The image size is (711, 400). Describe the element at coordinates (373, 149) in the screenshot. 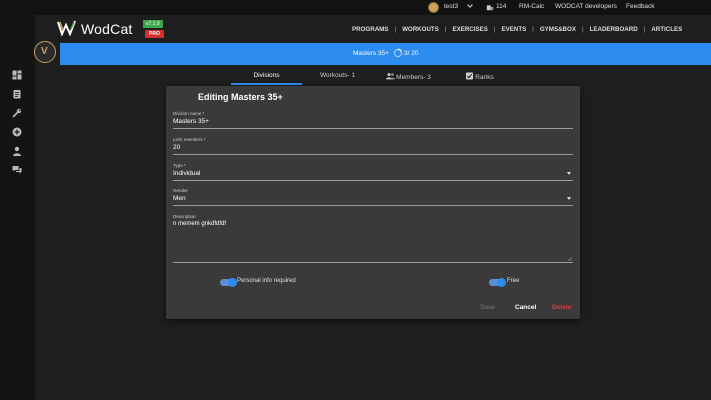

I see `limit-members-input: 20` at that location.